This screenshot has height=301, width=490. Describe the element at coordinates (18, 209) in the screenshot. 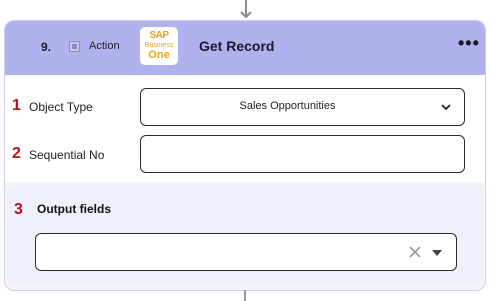

I see `step-marker-3: 3` at that location.